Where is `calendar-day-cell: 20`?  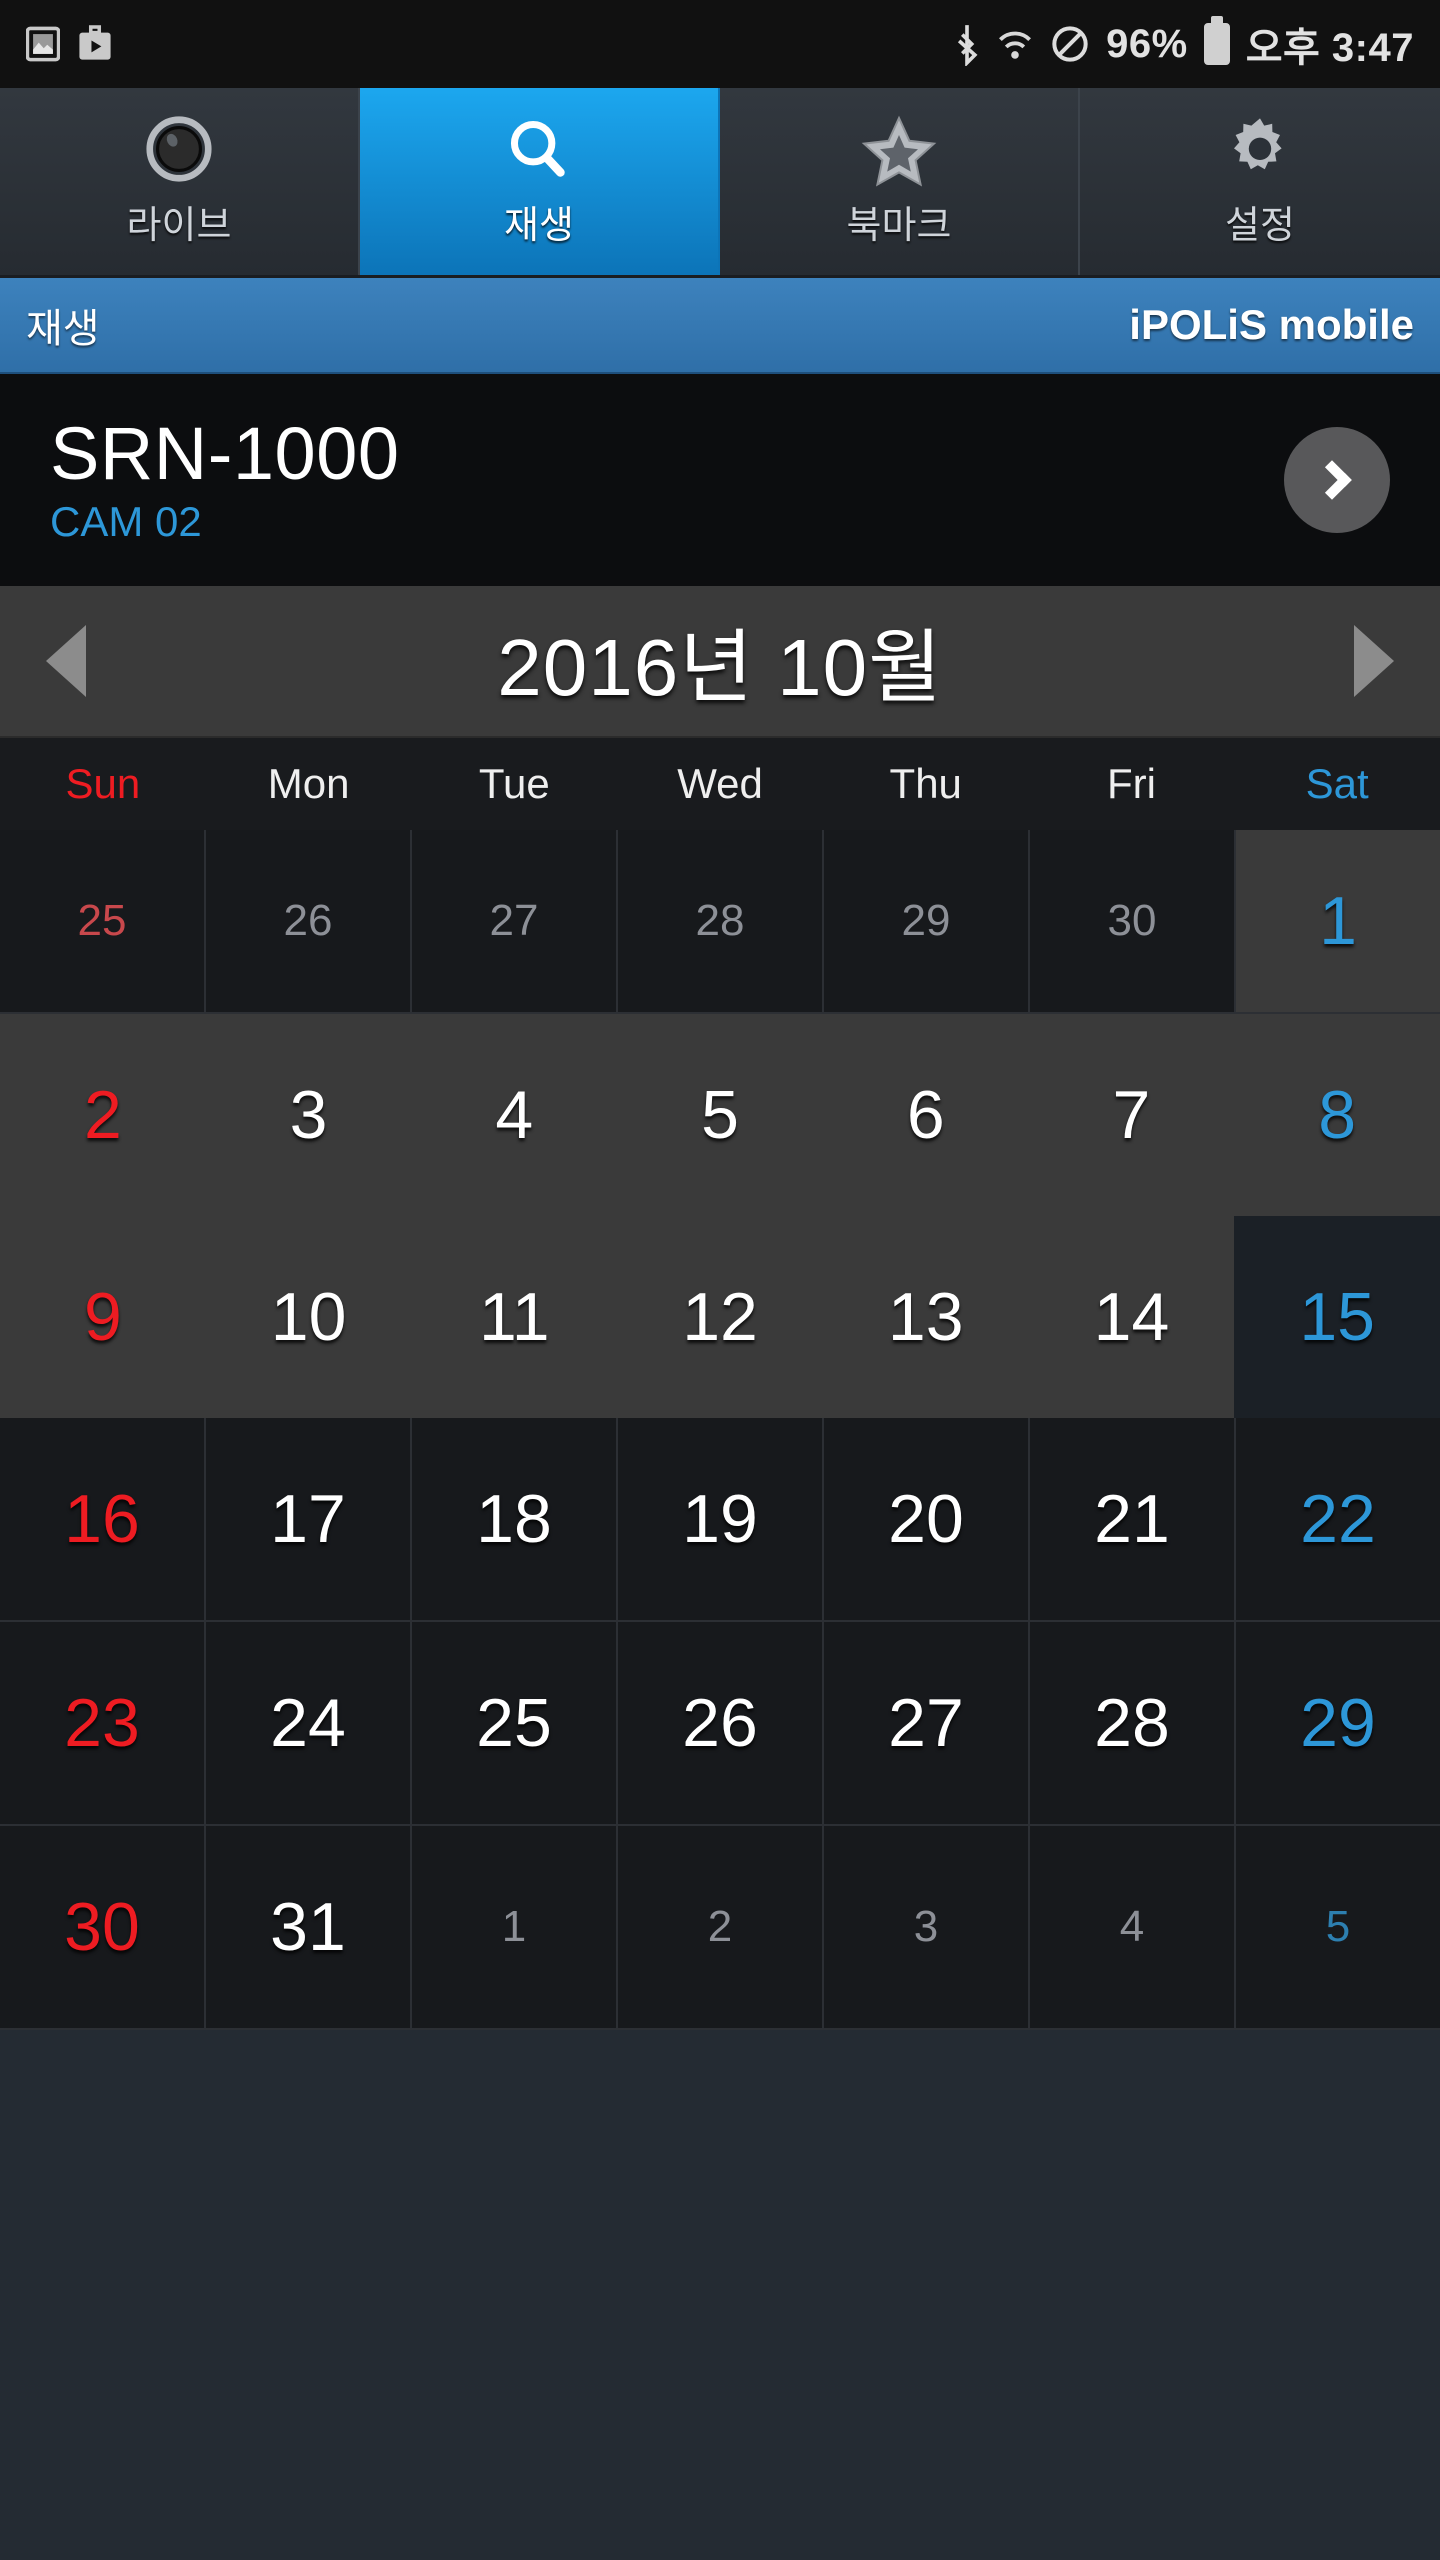
calendar-day-cell: 20 is located at coordinates (927, 1519).